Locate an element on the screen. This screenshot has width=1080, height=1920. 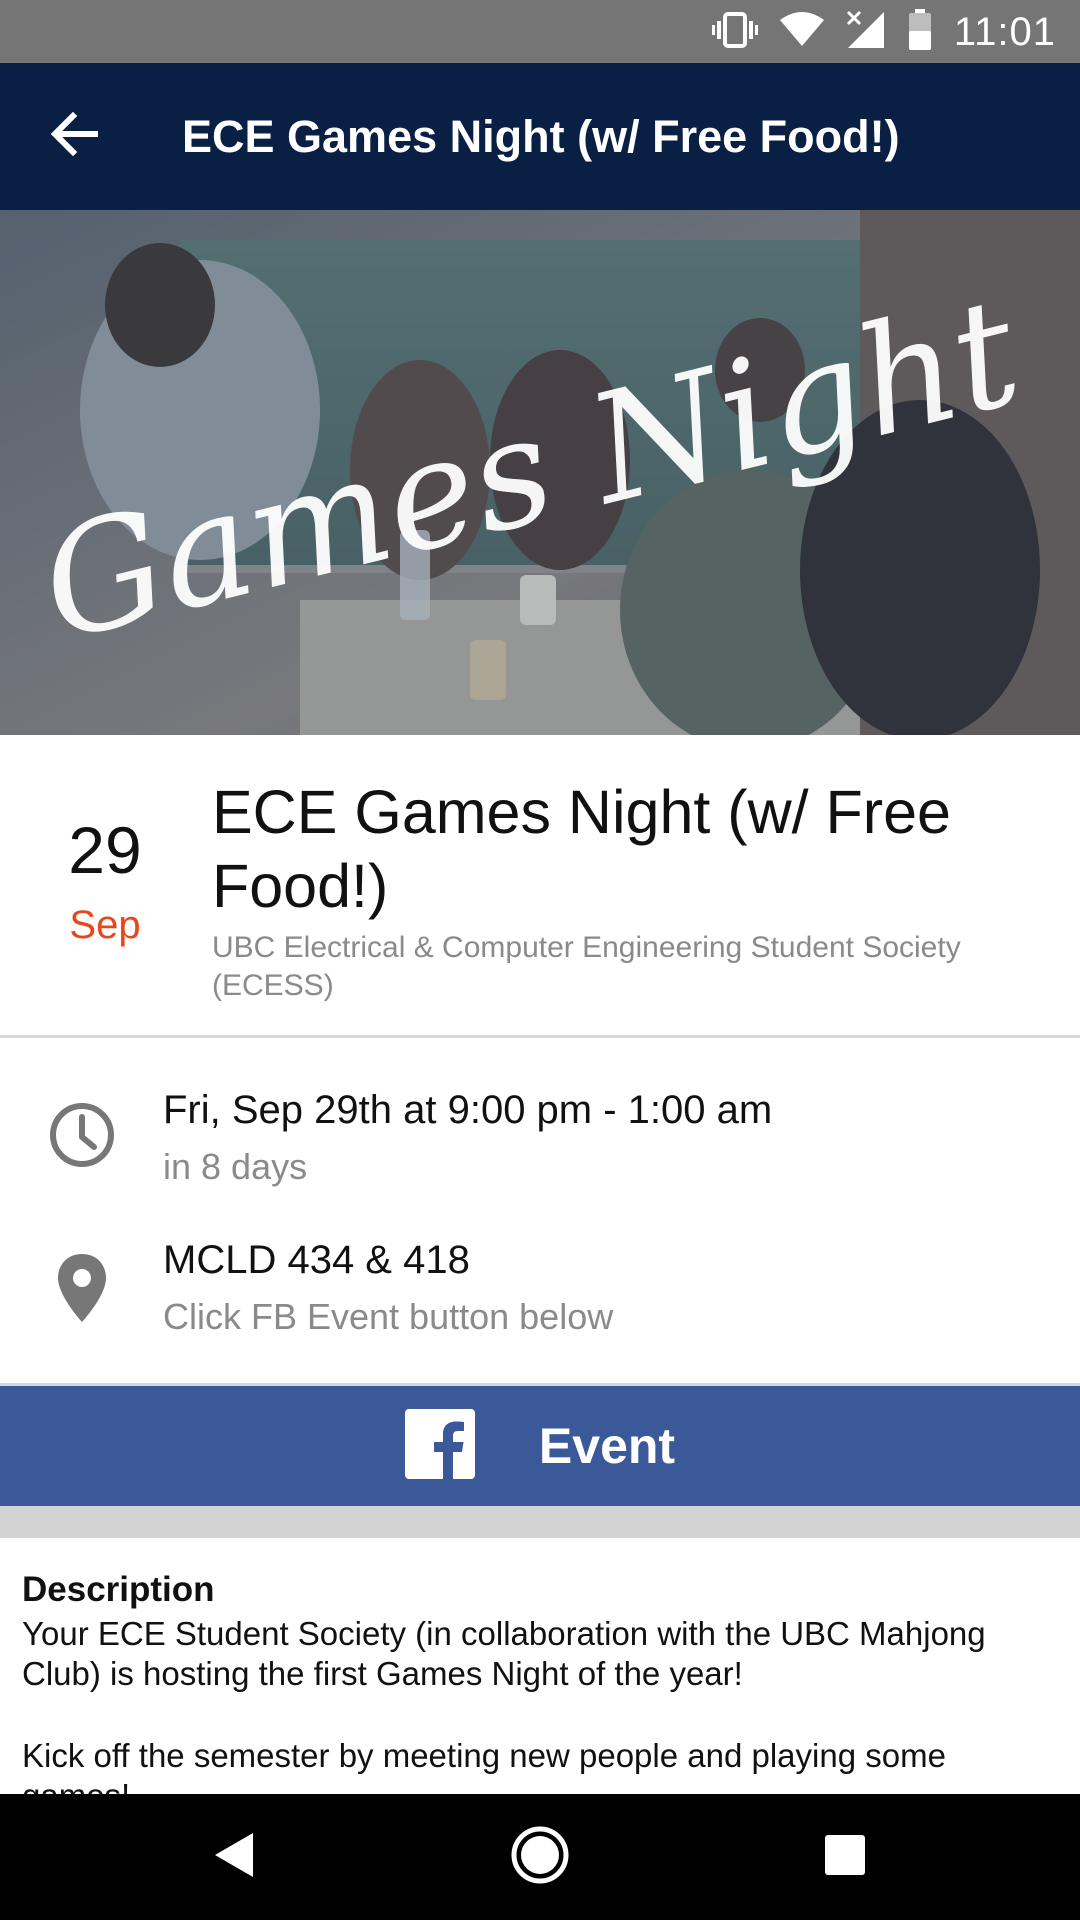
facebook-icon is located at coordinates (439, 1446).